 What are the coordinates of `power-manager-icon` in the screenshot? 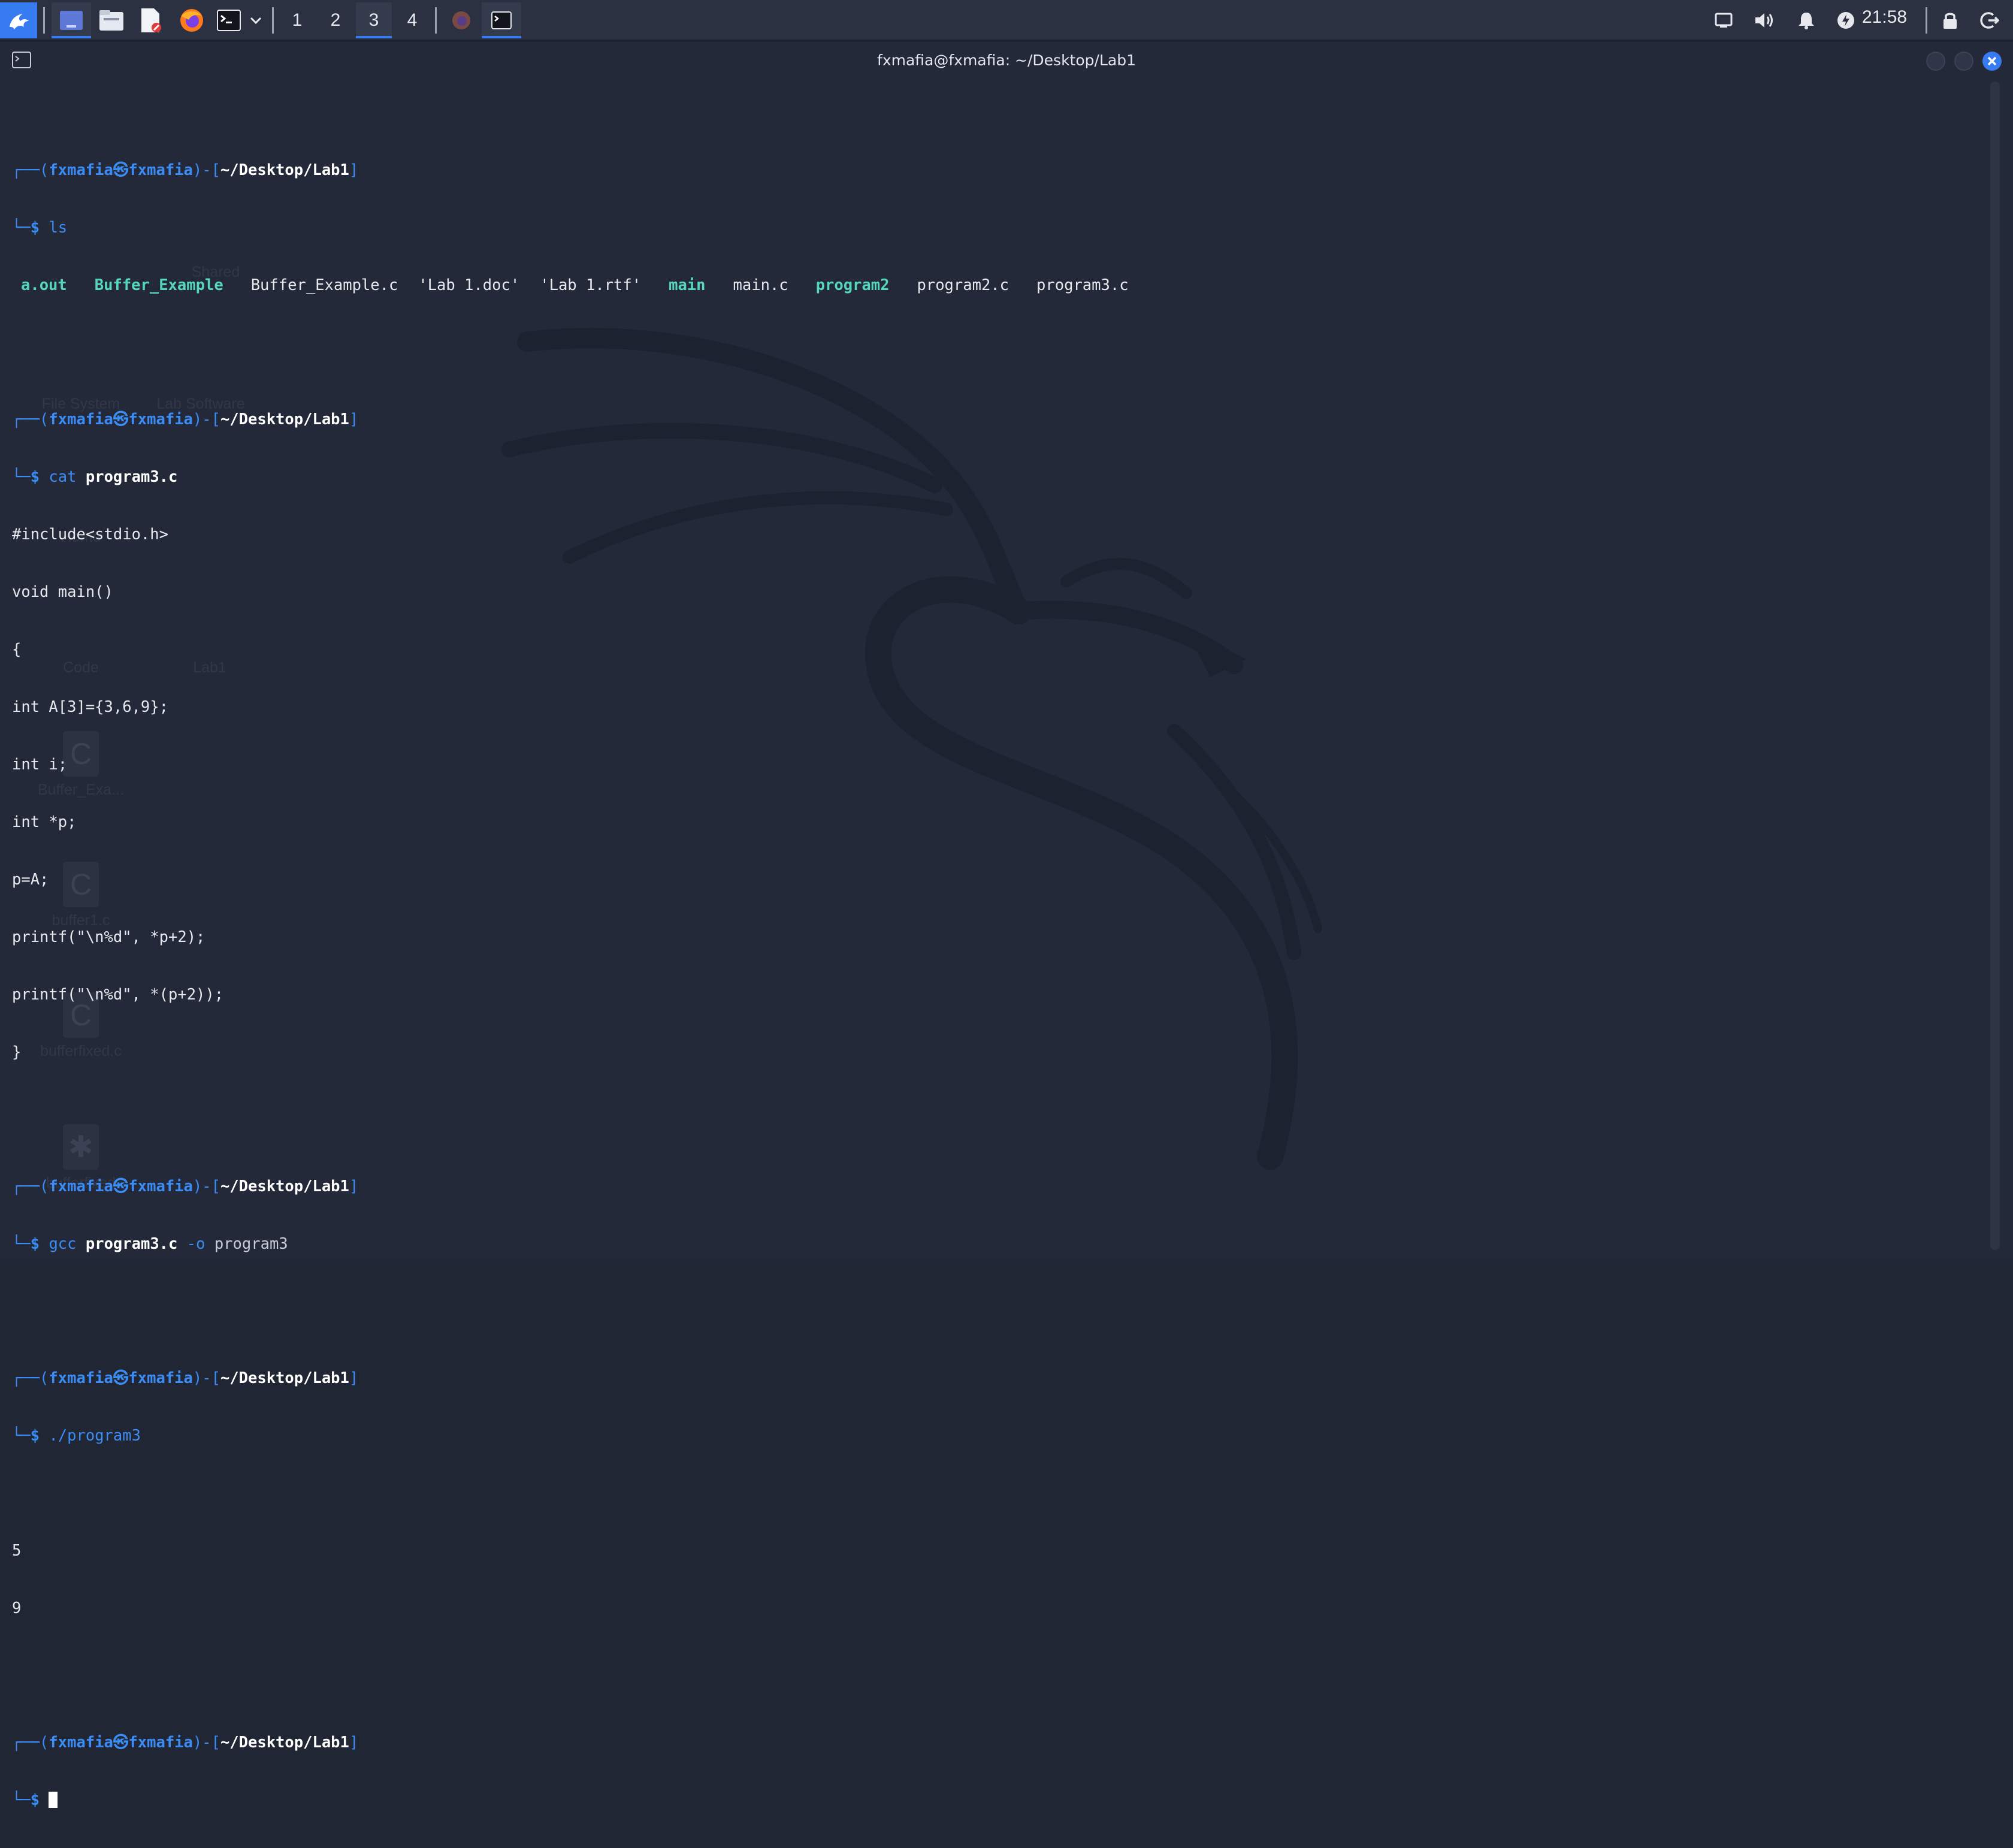 It's located at (1845, 20).